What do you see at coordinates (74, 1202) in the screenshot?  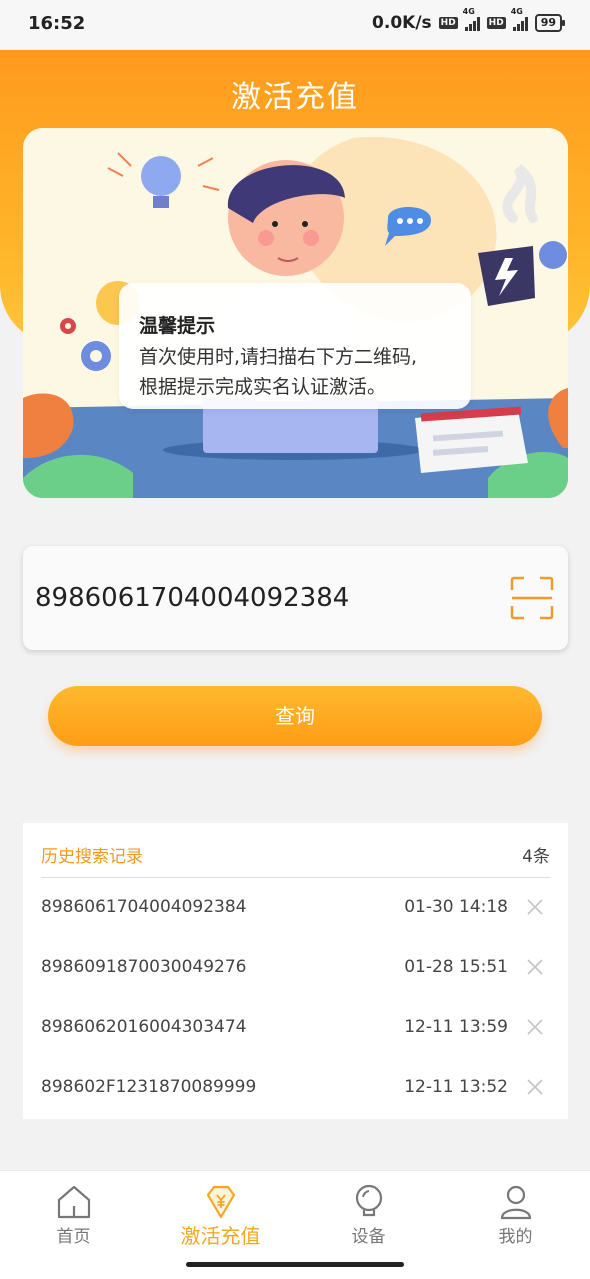 I see `home-icon` at bounding box center [74, 1202].